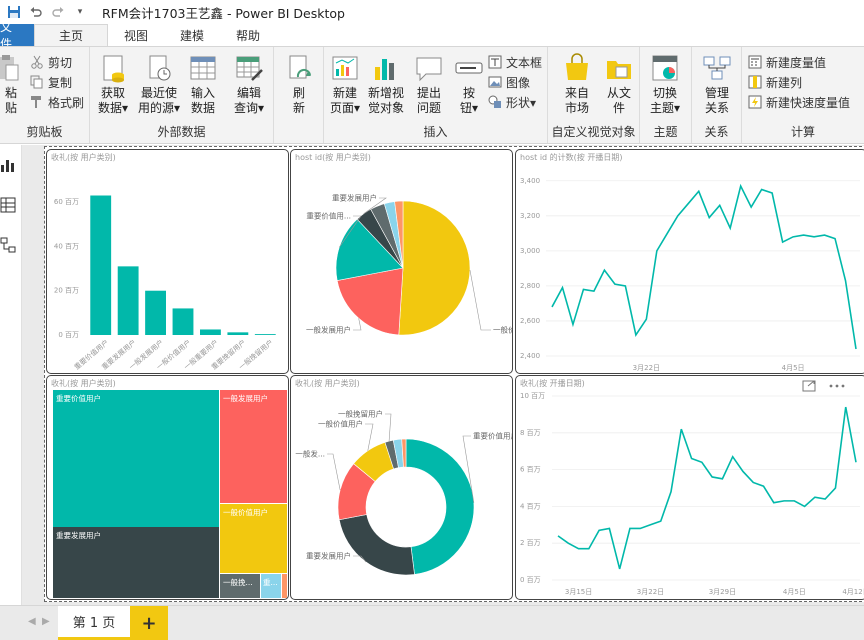 This screenshot has height=640, width=864. I want to click on group-label-external: 外部数据, so click(181, 132).